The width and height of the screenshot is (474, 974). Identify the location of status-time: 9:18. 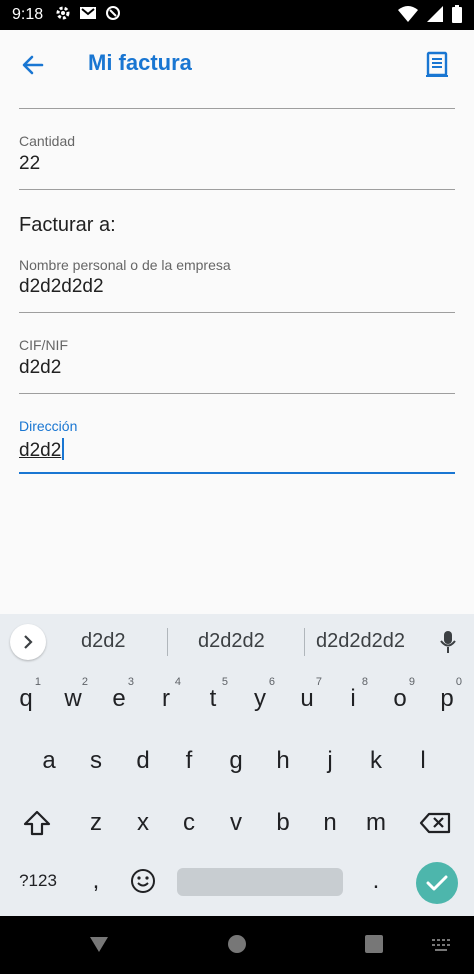
(28, 14).